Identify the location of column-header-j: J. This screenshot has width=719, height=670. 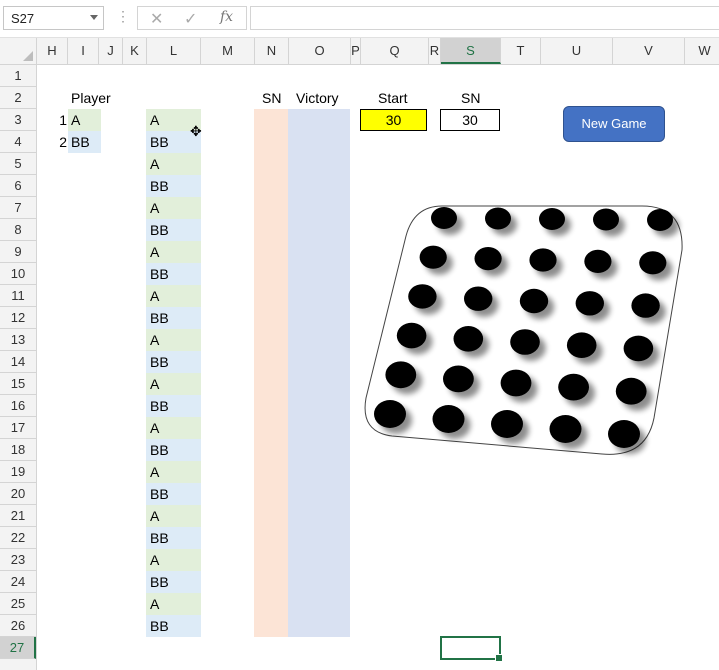
(111, 51).